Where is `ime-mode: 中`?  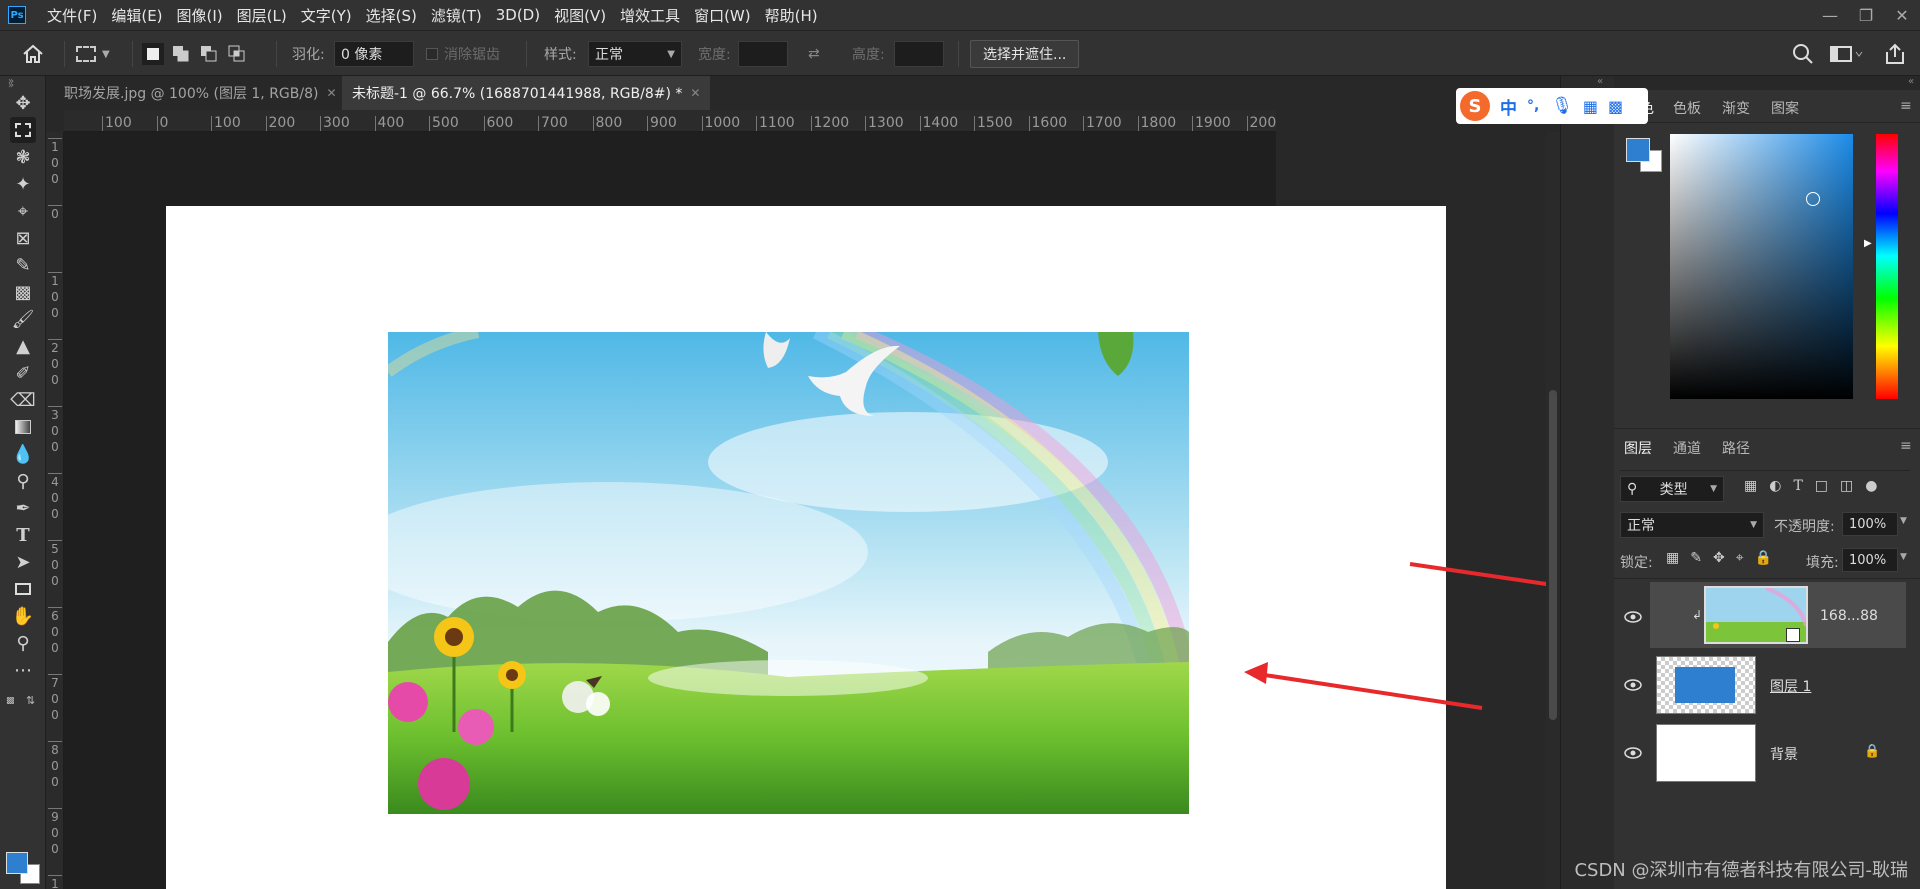
ime-mode: 中 is located at coordinates (1508, 106).